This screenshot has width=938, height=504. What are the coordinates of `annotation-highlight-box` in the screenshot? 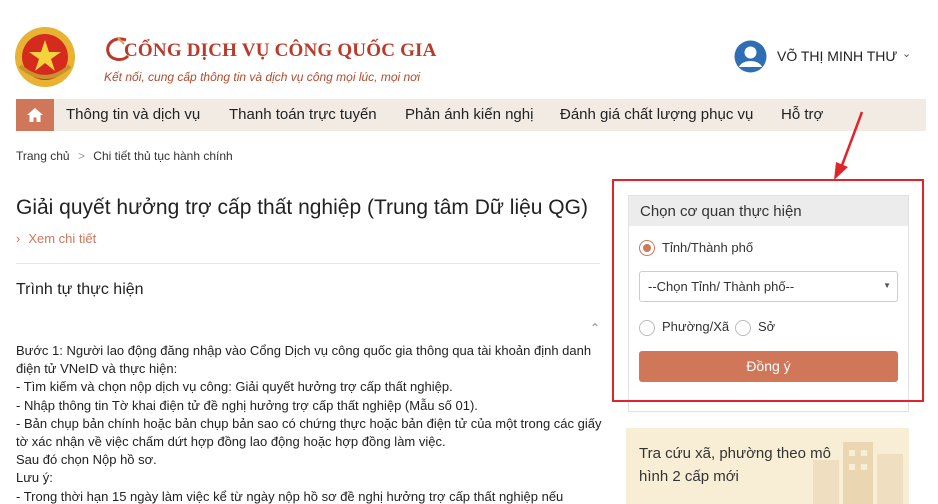 It's located at (768, 290).